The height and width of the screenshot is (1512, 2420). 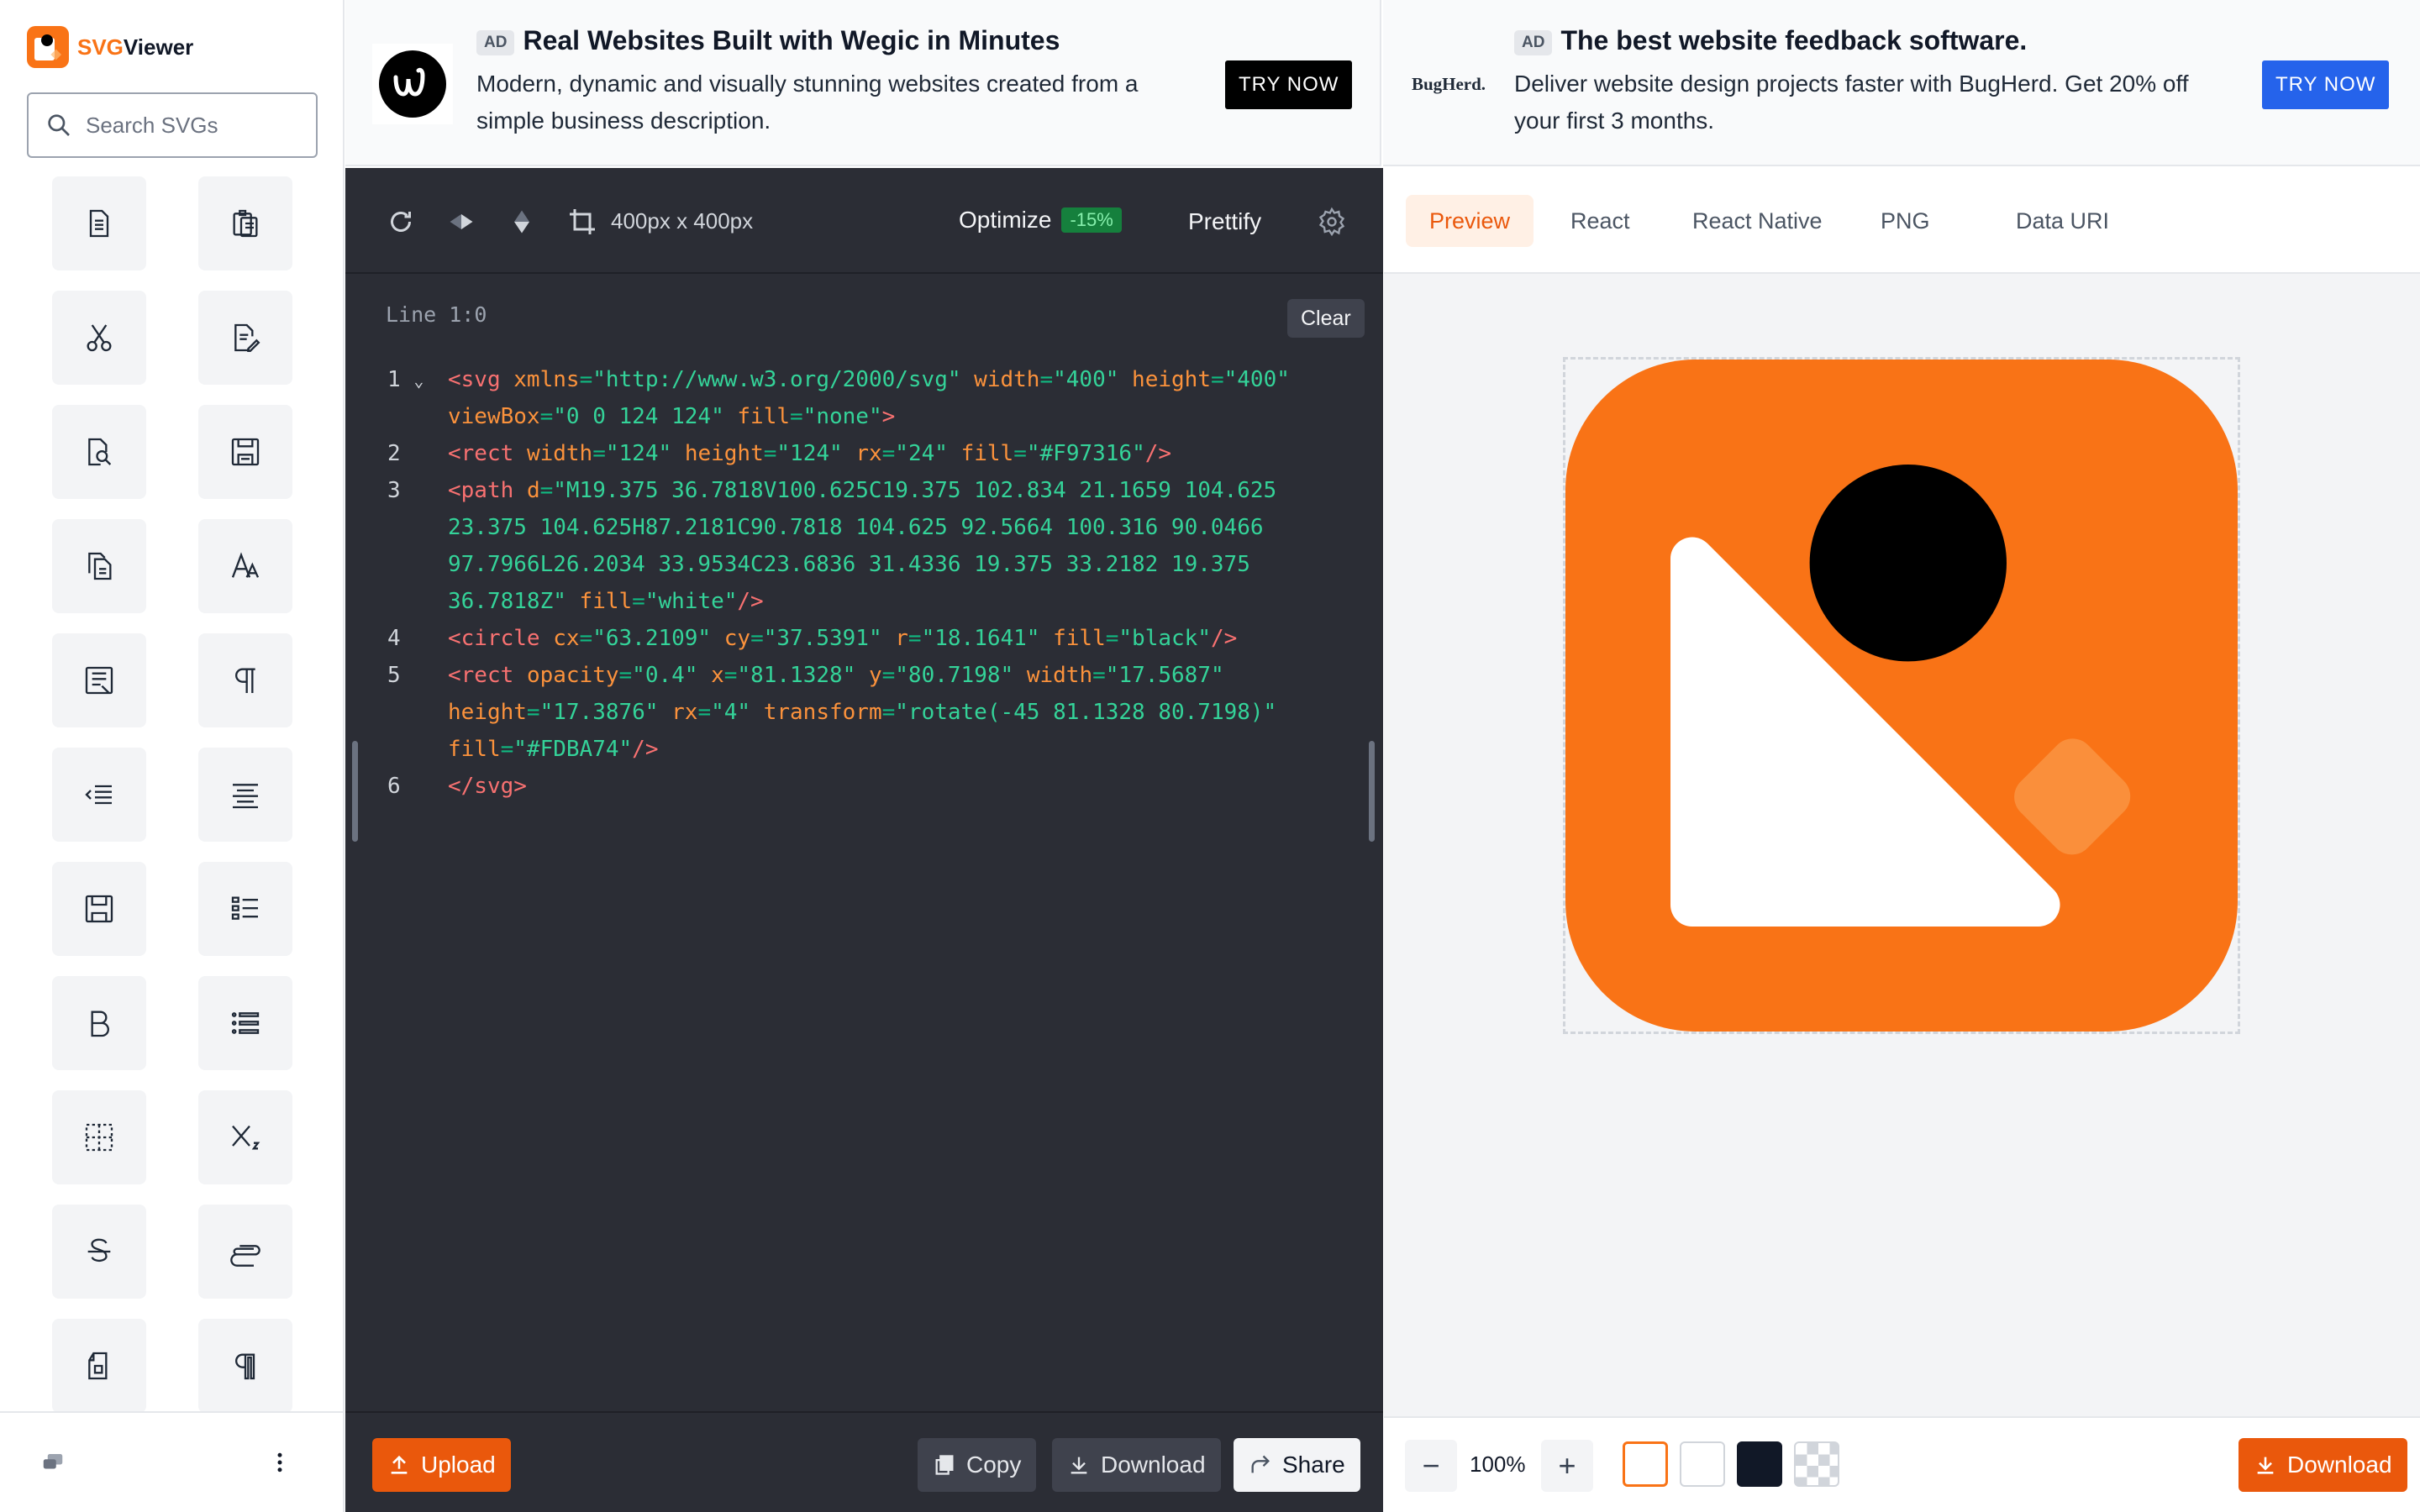 I want to click on bold-icon, so click(x=100, y=1024).